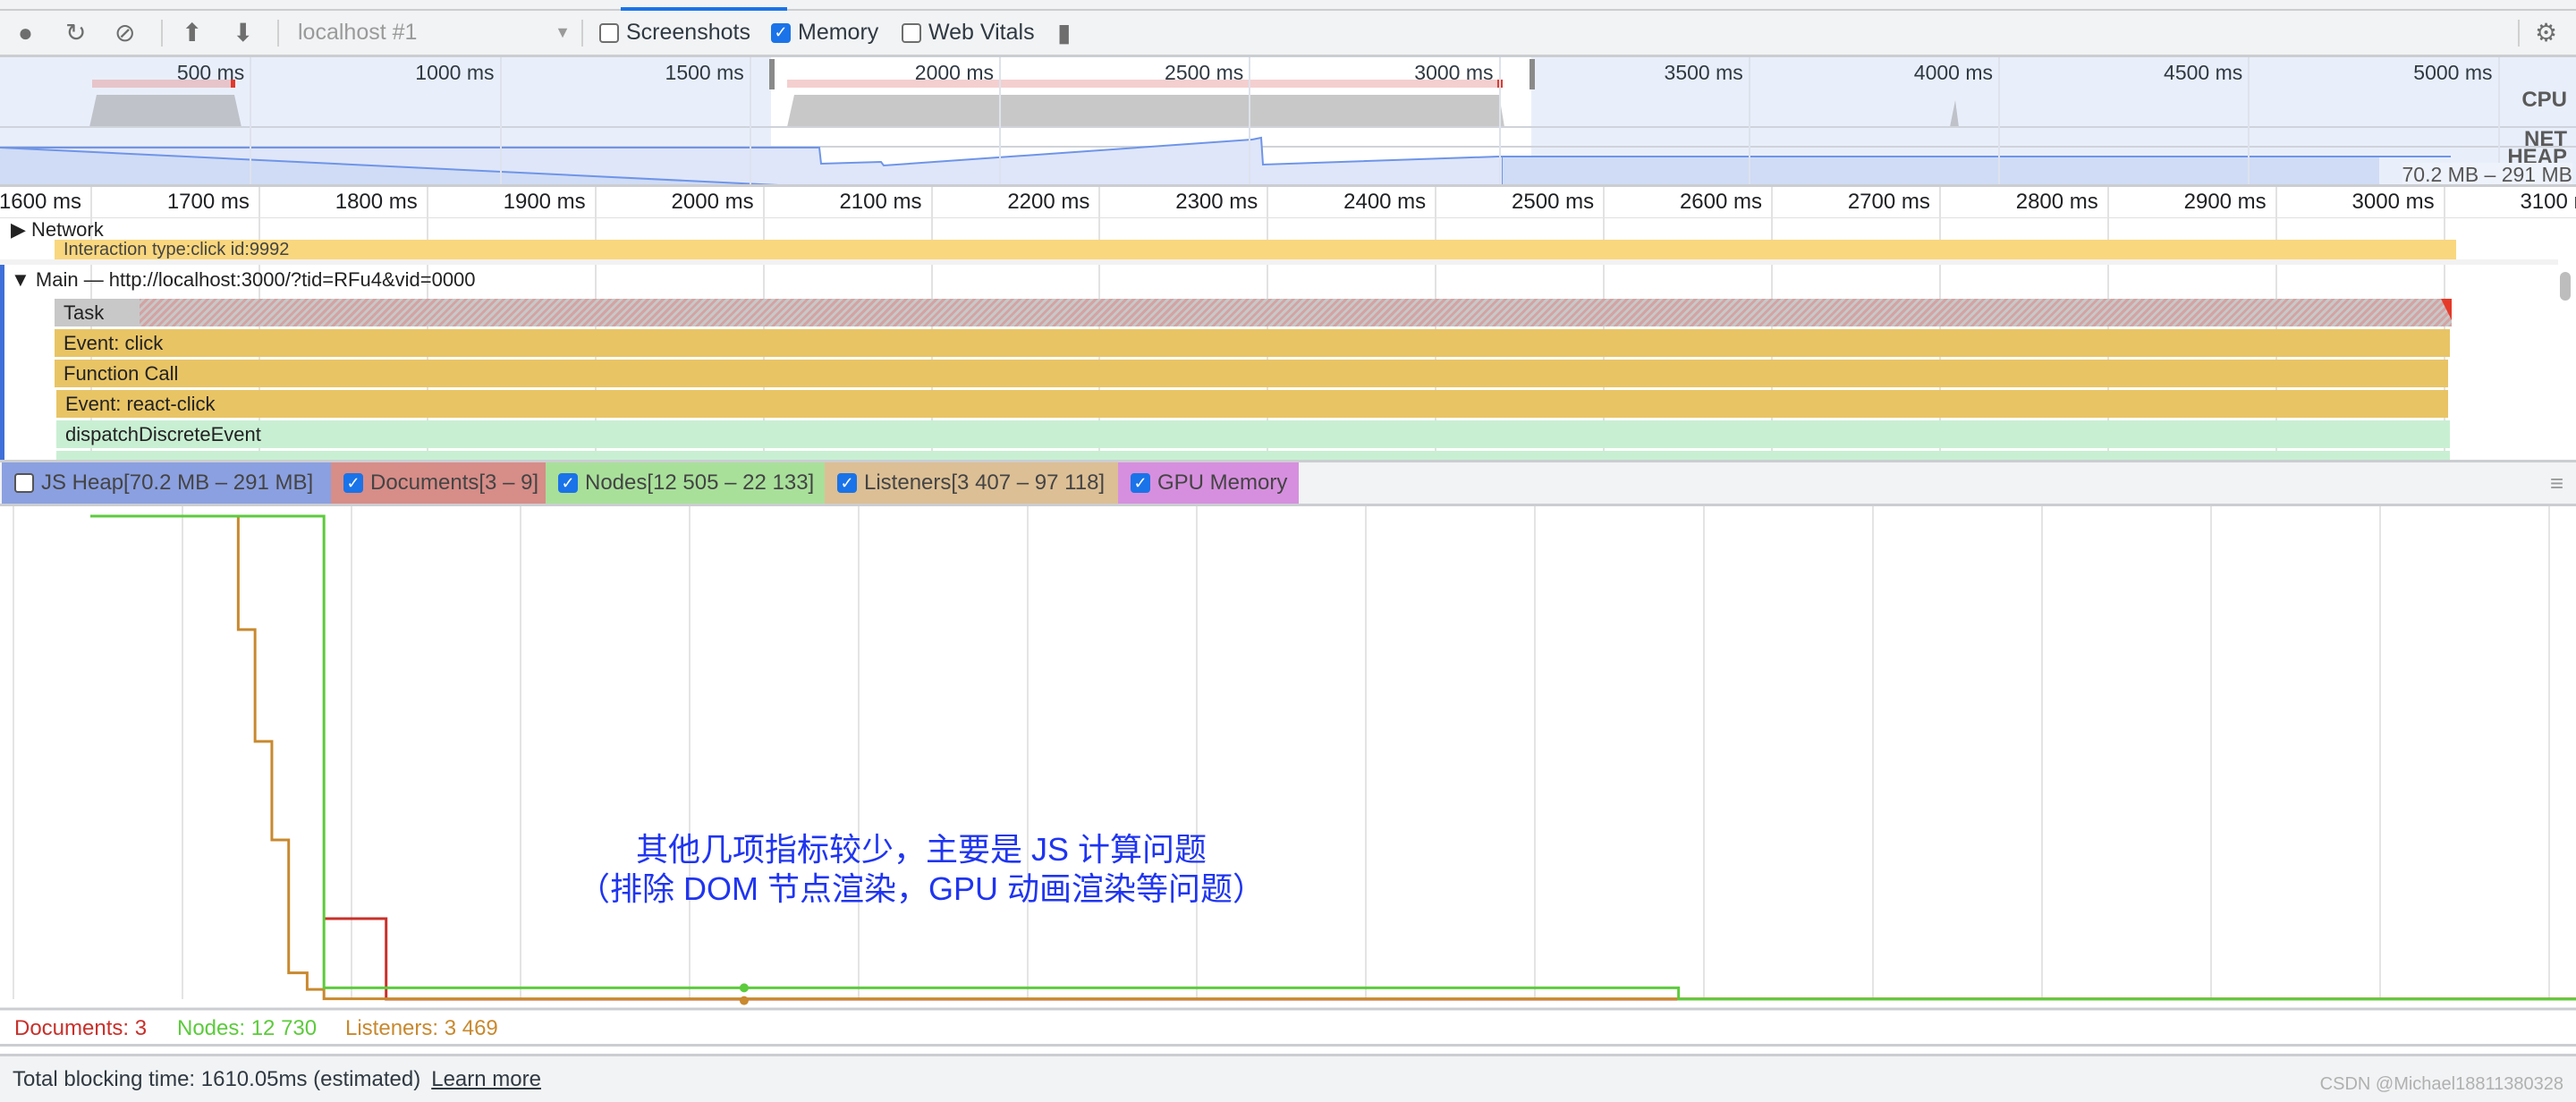  I want to click on overview-tick: 4000 ms, so click(1953, 72).